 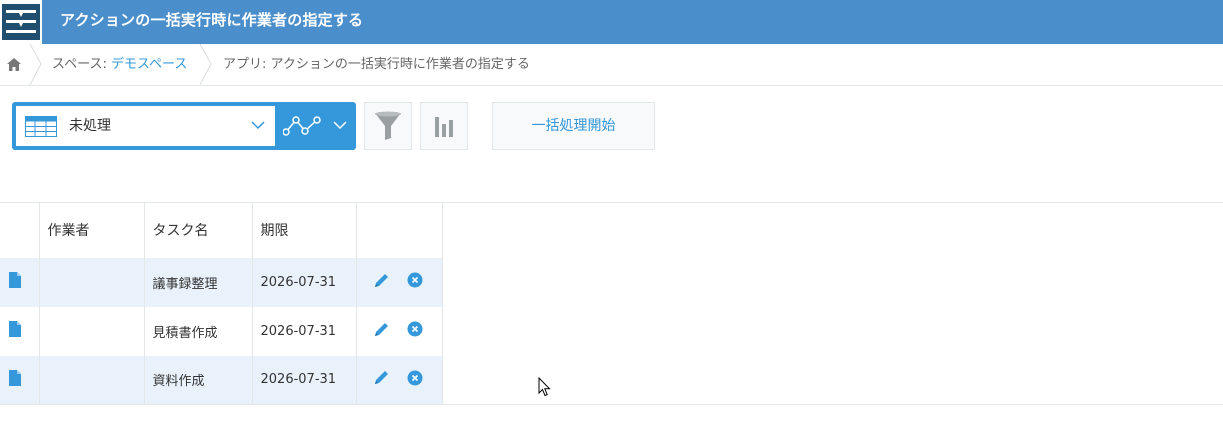 I want to click on graph-button, so click(x=444, y=126).